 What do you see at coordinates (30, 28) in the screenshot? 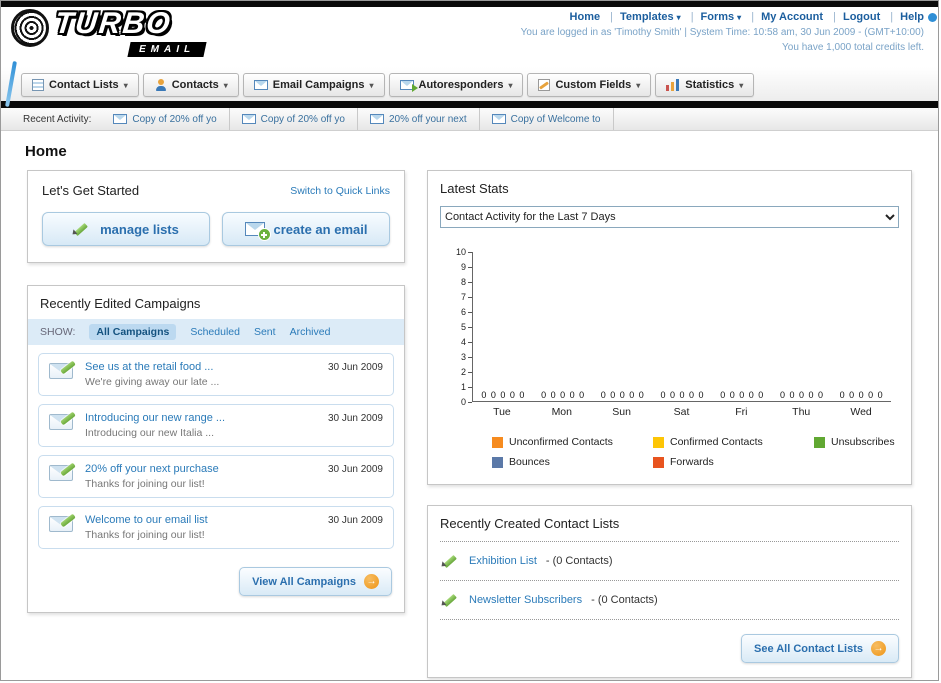
I see `logo-swirl-icon` at bounding box center [30, 28].